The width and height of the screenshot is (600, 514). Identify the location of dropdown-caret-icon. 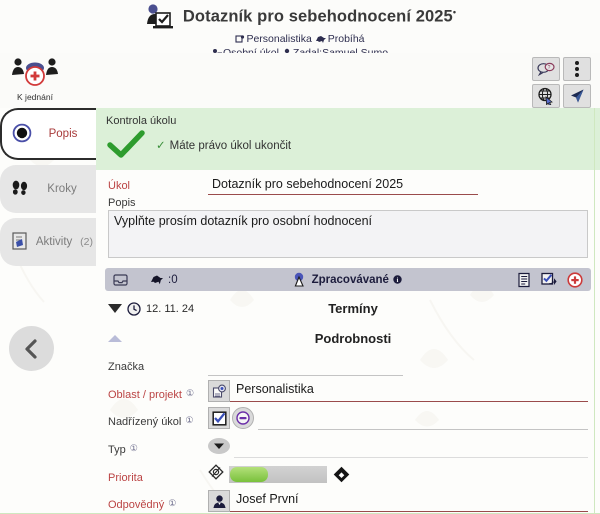
(219, 446).